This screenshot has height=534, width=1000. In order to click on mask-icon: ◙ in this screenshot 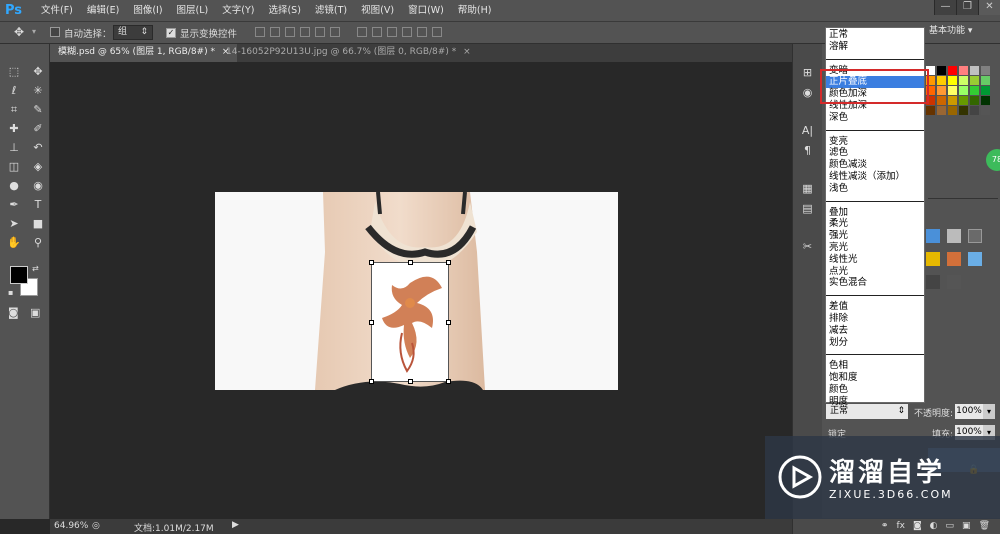, I will do `click(917, 526)`.